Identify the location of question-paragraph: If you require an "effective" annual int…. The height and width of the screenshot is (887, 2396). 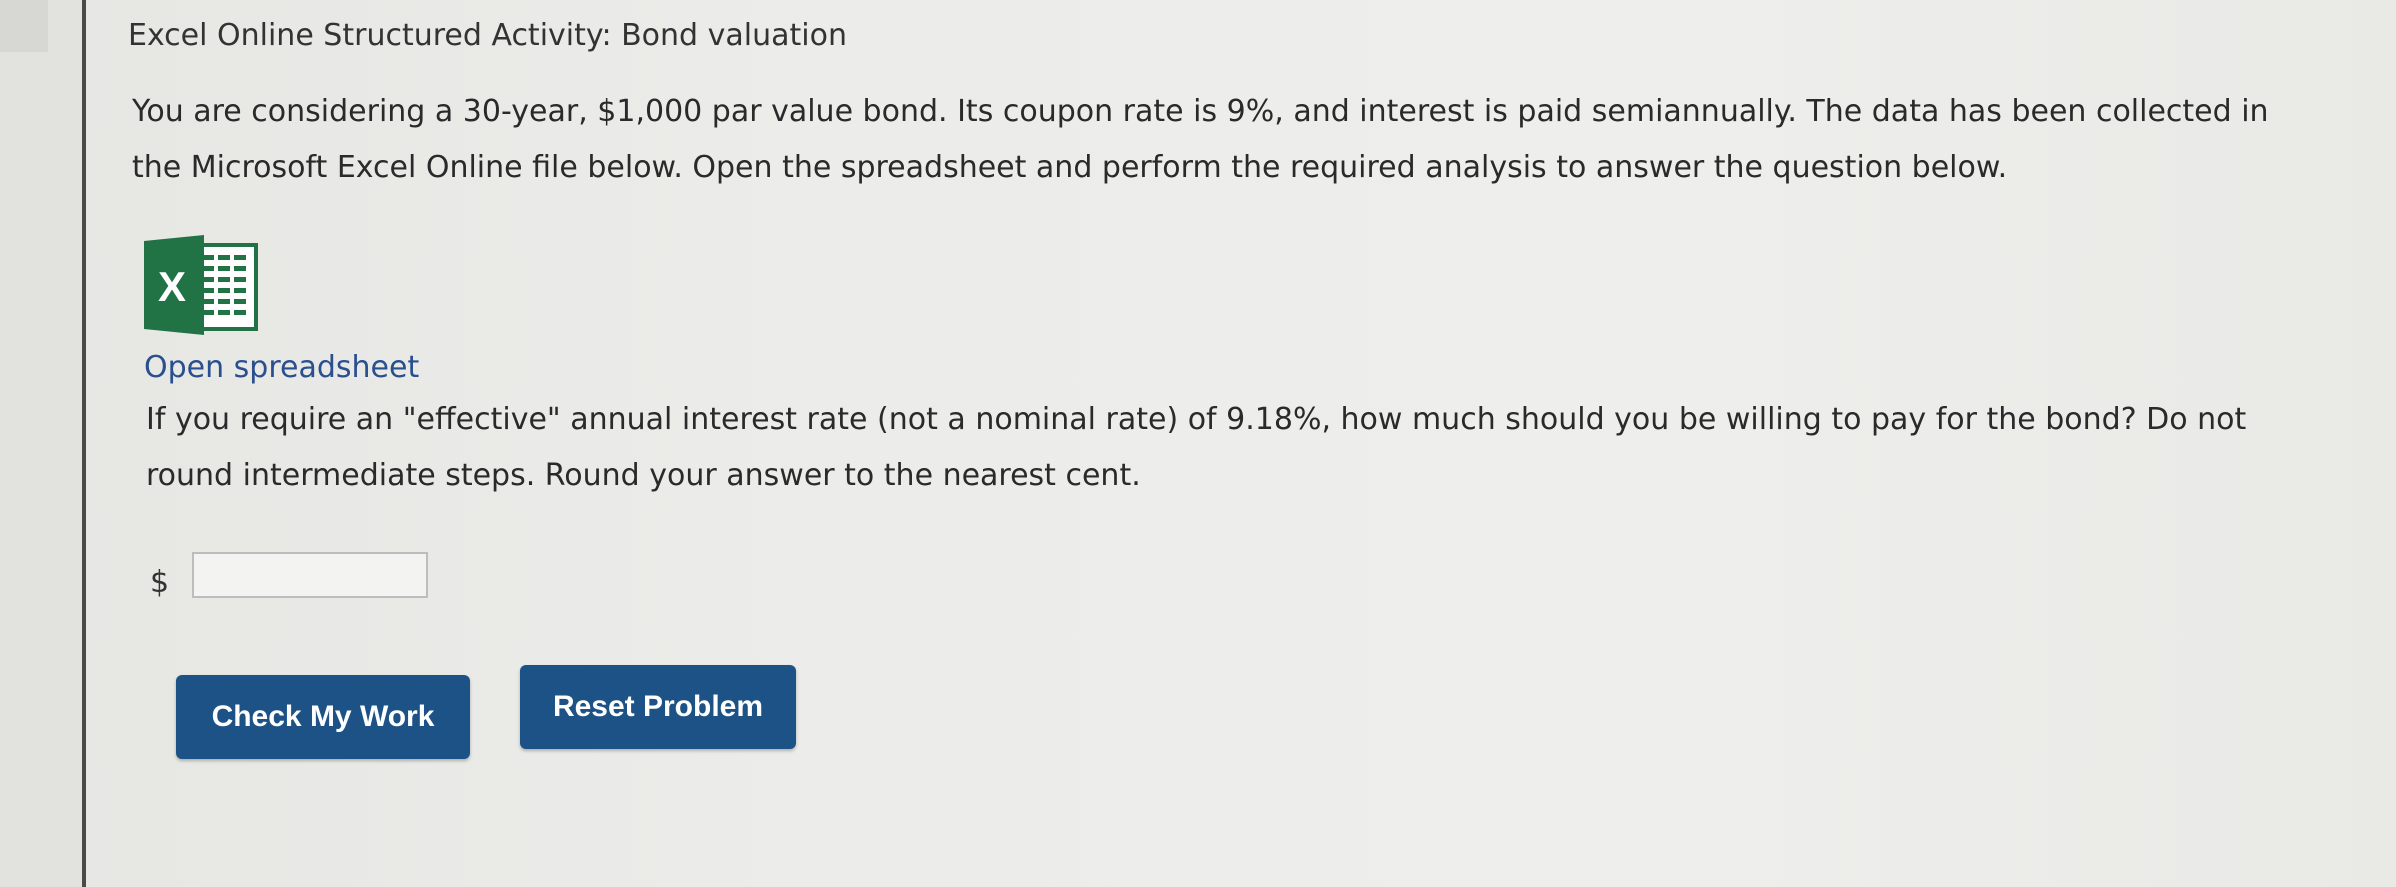
(1196, 447).